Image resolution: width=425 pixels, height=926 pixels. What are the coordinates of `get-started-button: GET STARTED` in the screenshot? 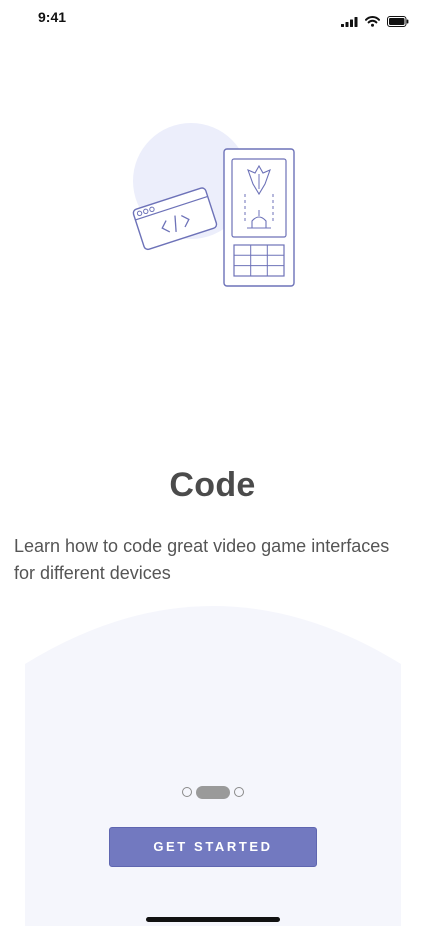 It's located at (213, 847).